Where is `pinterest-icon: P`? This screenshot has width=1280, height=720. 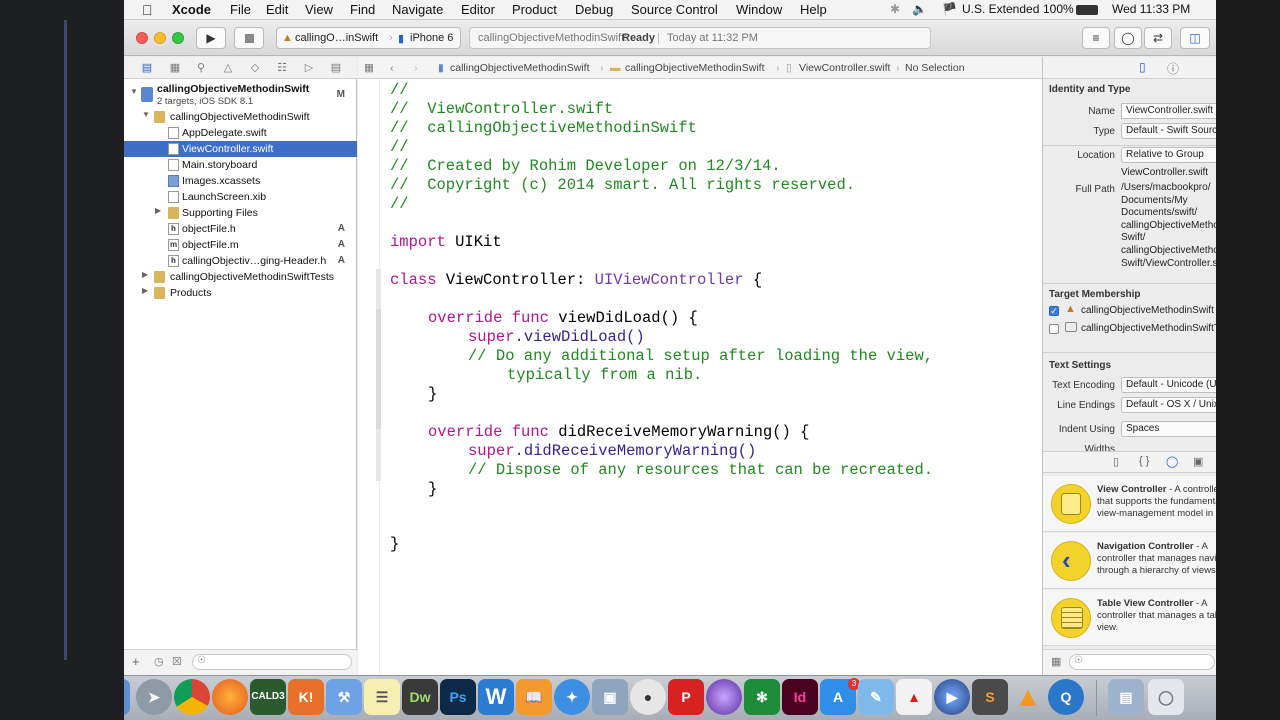
pinterest-icon: P is located at coordinates (686, 697).